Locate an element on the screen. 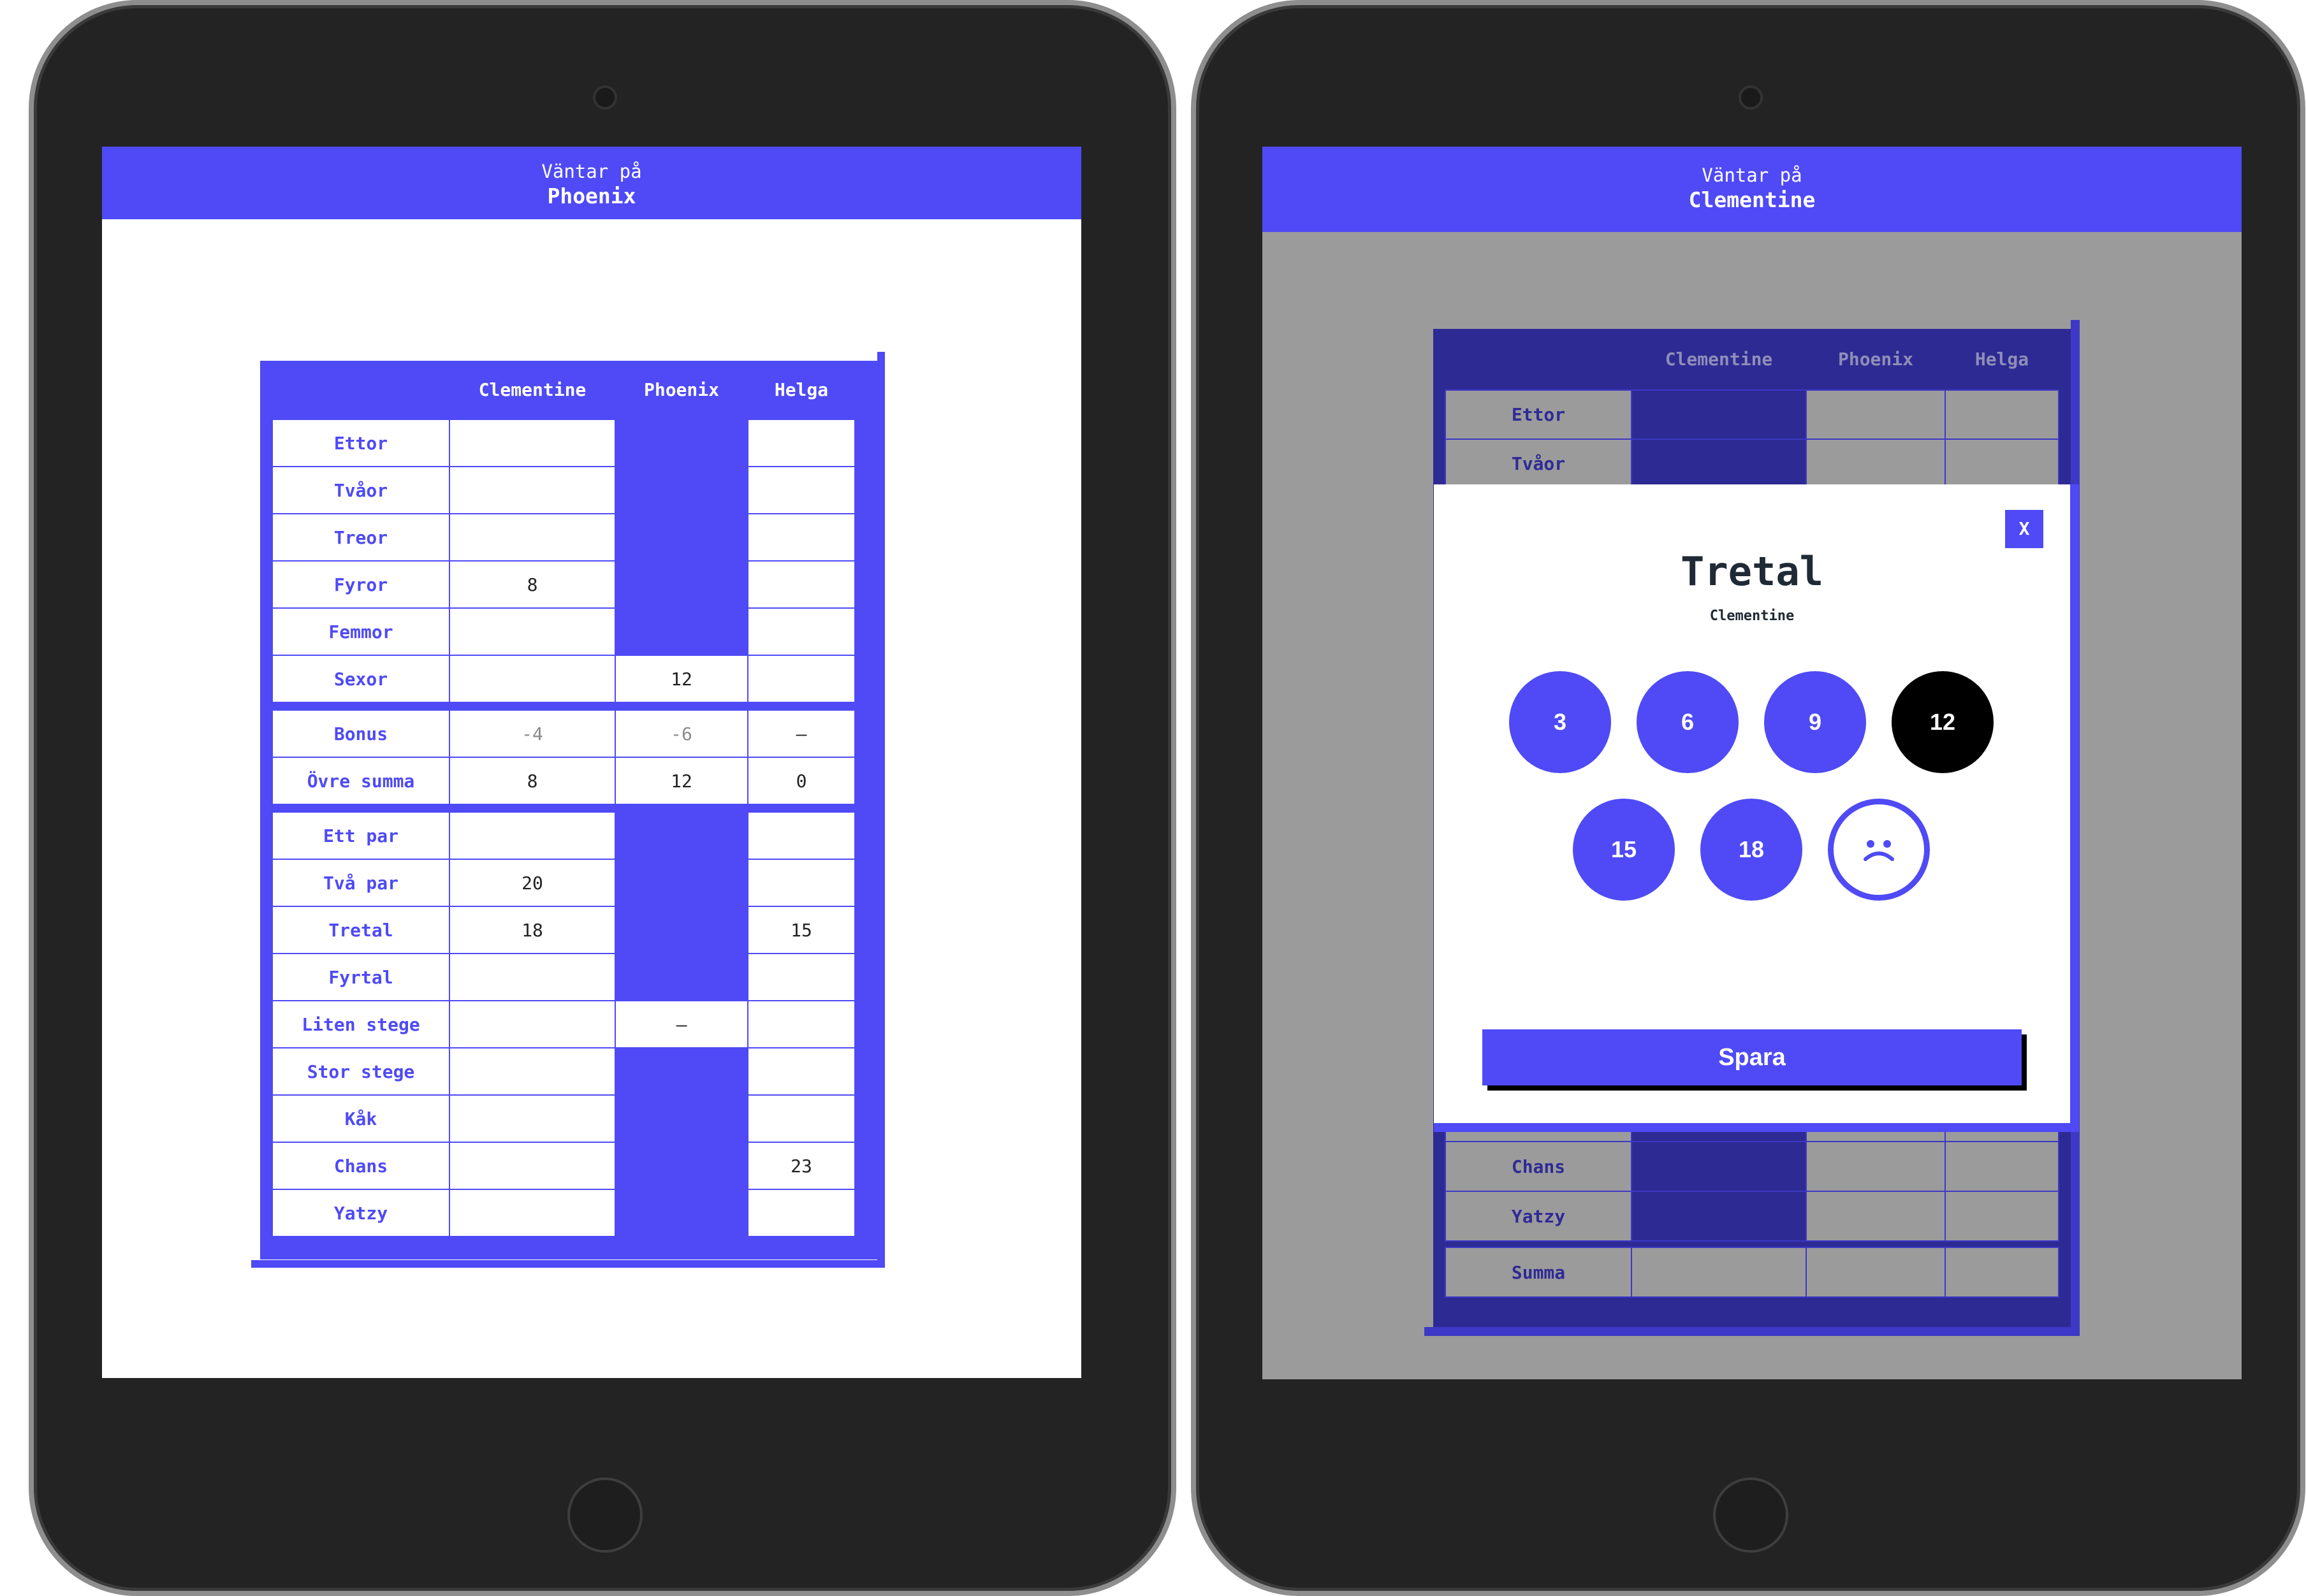 This screenshot has height=1596, width=2306. score-option-3: 3 is located at coordinates (1560, 722).